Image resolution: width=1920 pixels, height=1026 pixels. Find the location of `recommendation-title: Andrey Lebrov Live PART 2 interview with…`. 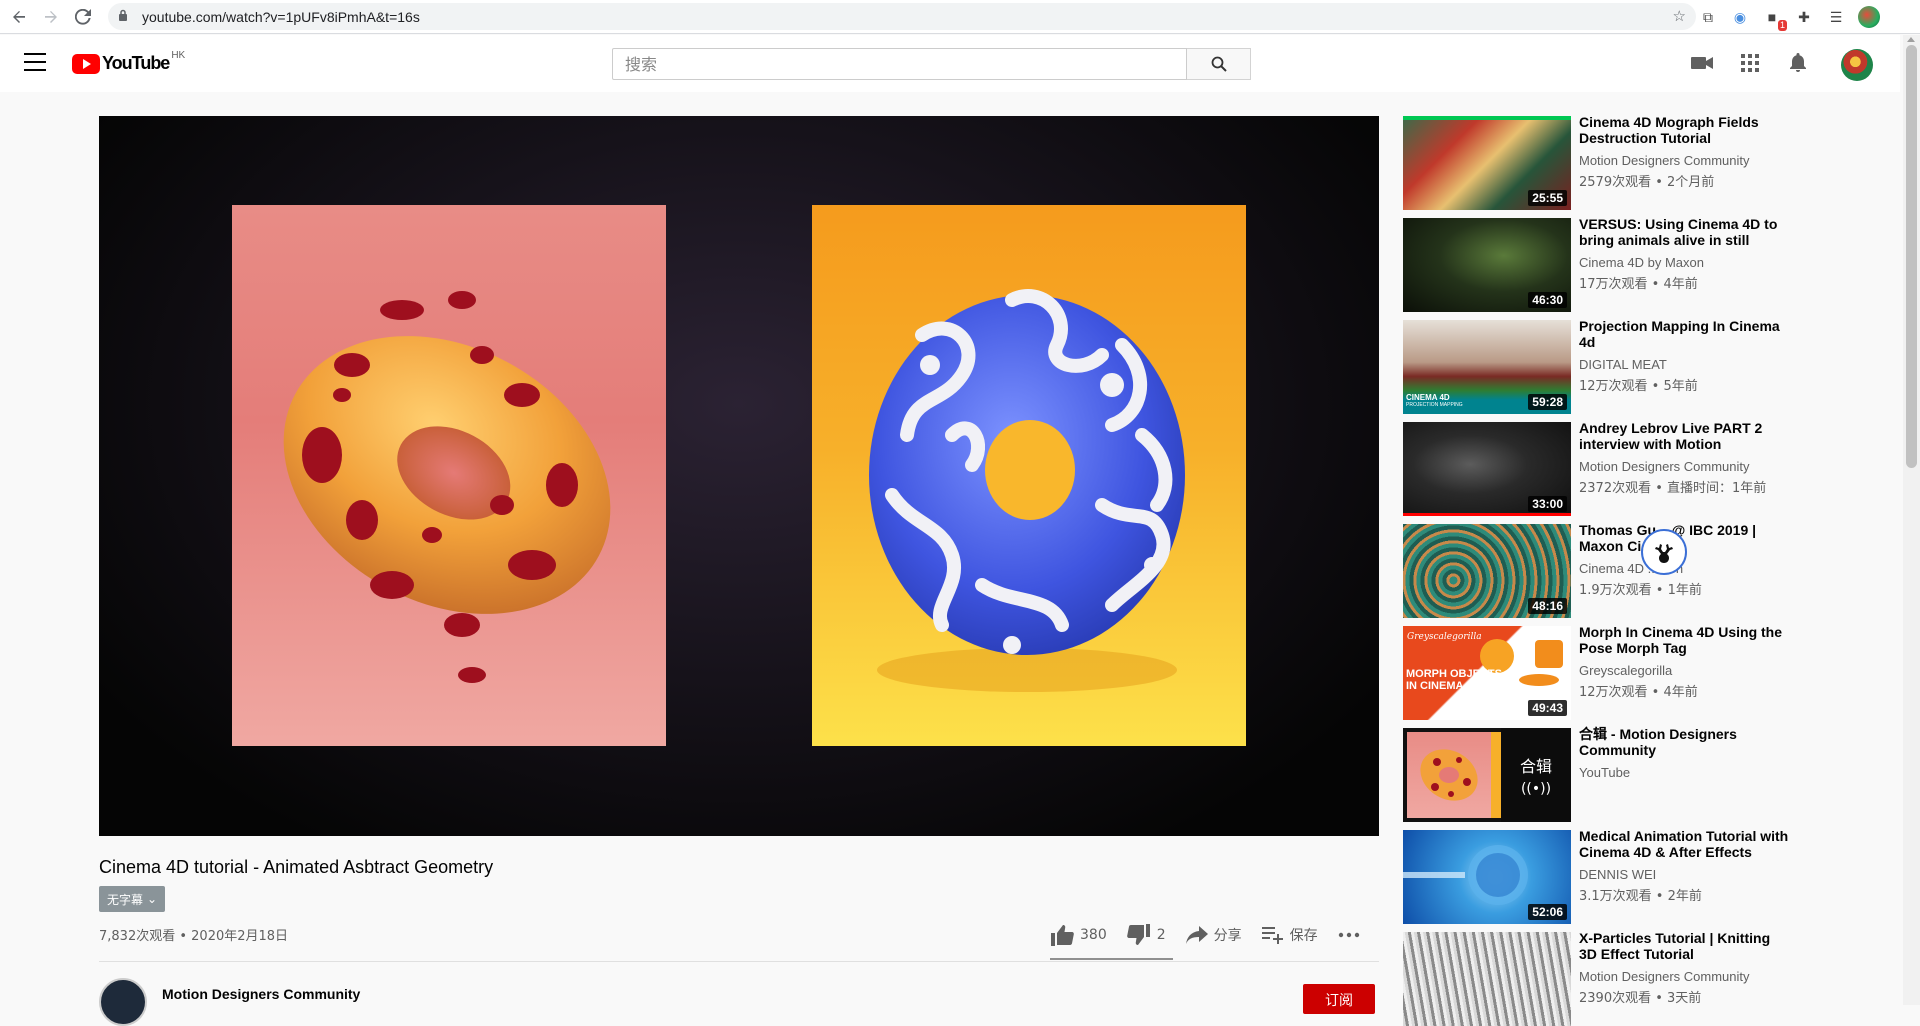

recommendation-title: Andrey Lebrov Live PART 2 interview with… is located at coordinates (1684, 436).